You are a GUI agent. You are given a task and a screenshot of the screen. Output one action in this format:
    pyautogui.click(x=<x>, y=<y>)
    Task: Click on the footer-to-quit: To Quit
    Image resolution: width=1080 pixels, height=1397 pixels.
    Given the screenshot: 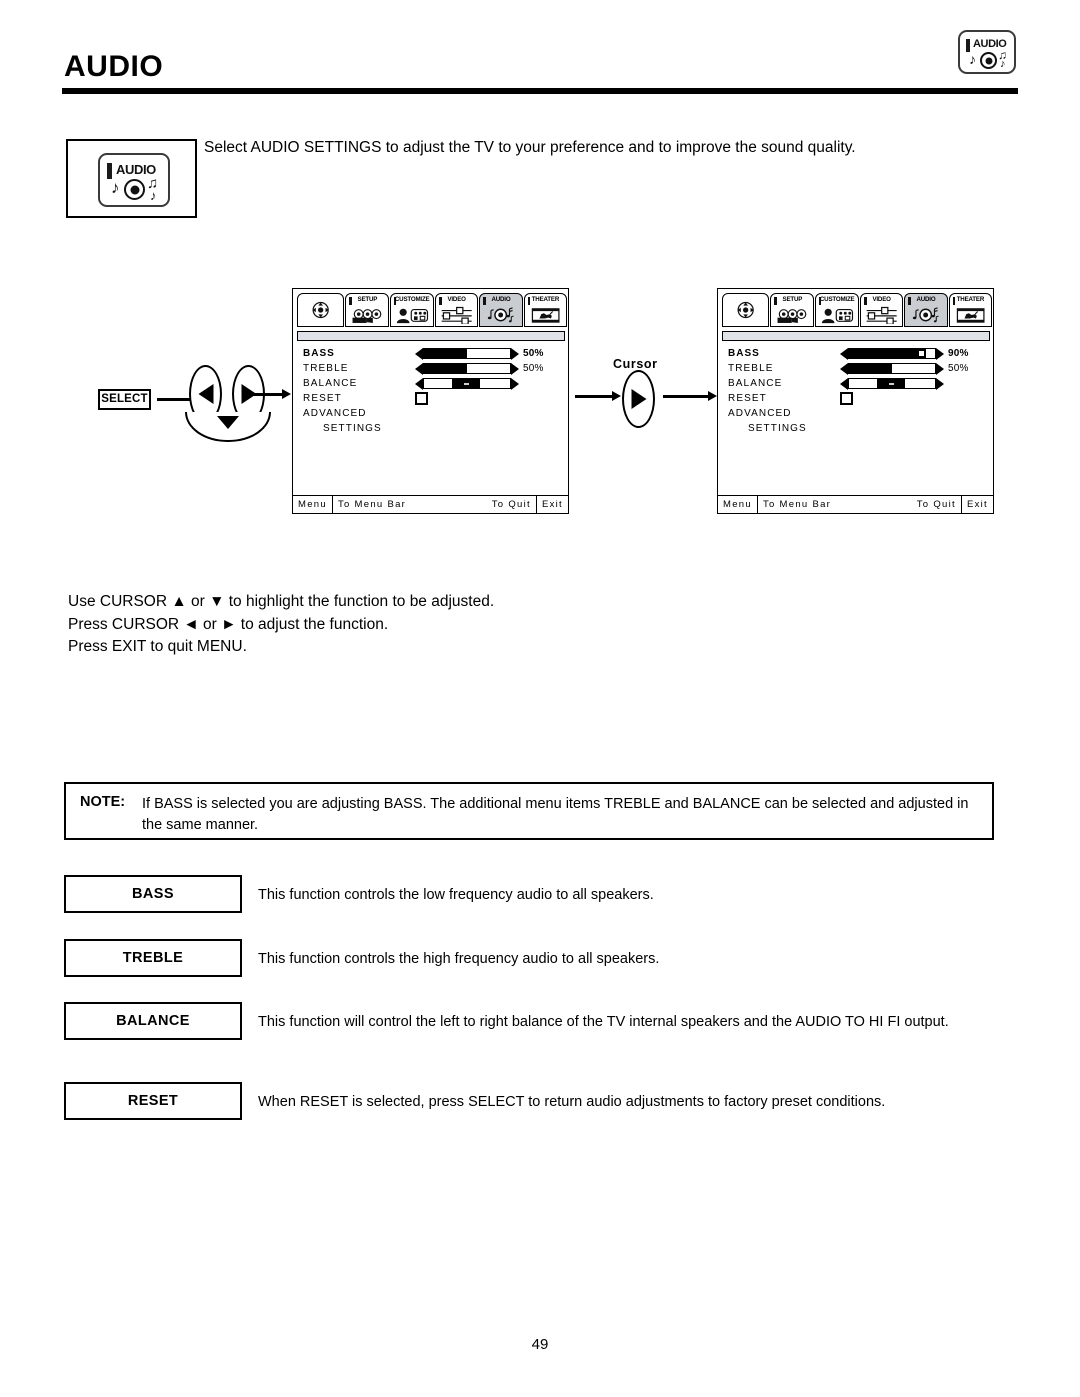 What is the action you would take?
    pyautogui.click(x=511, y=504)
    